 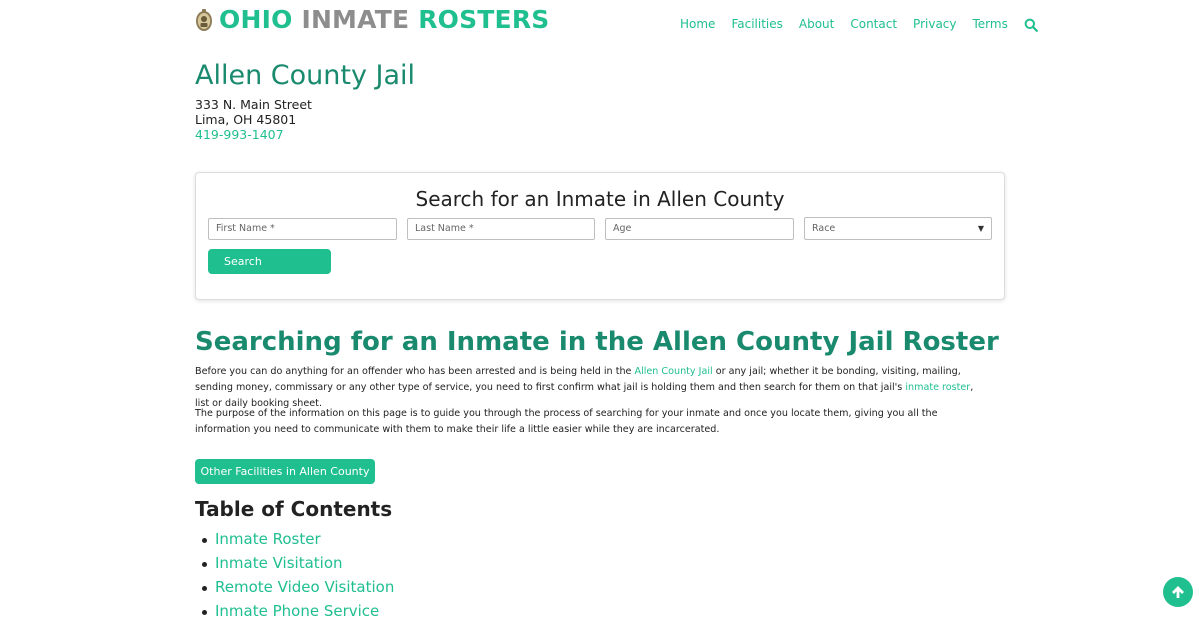 I want to click on age-input: Age, so click(x=699, y=229).